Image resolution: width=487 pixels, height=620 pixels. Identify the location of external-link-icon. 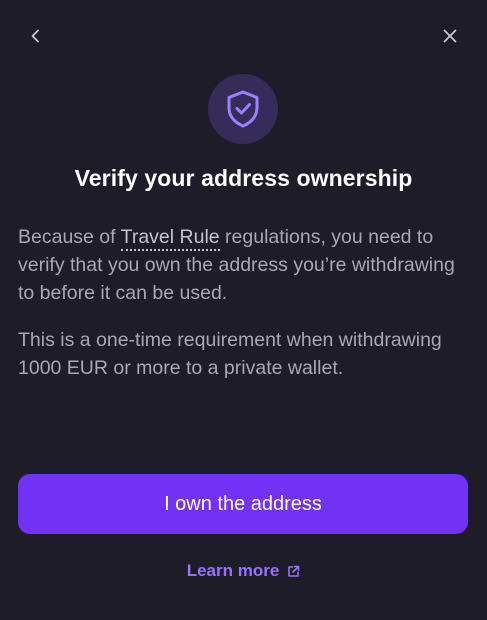
(294, 571).